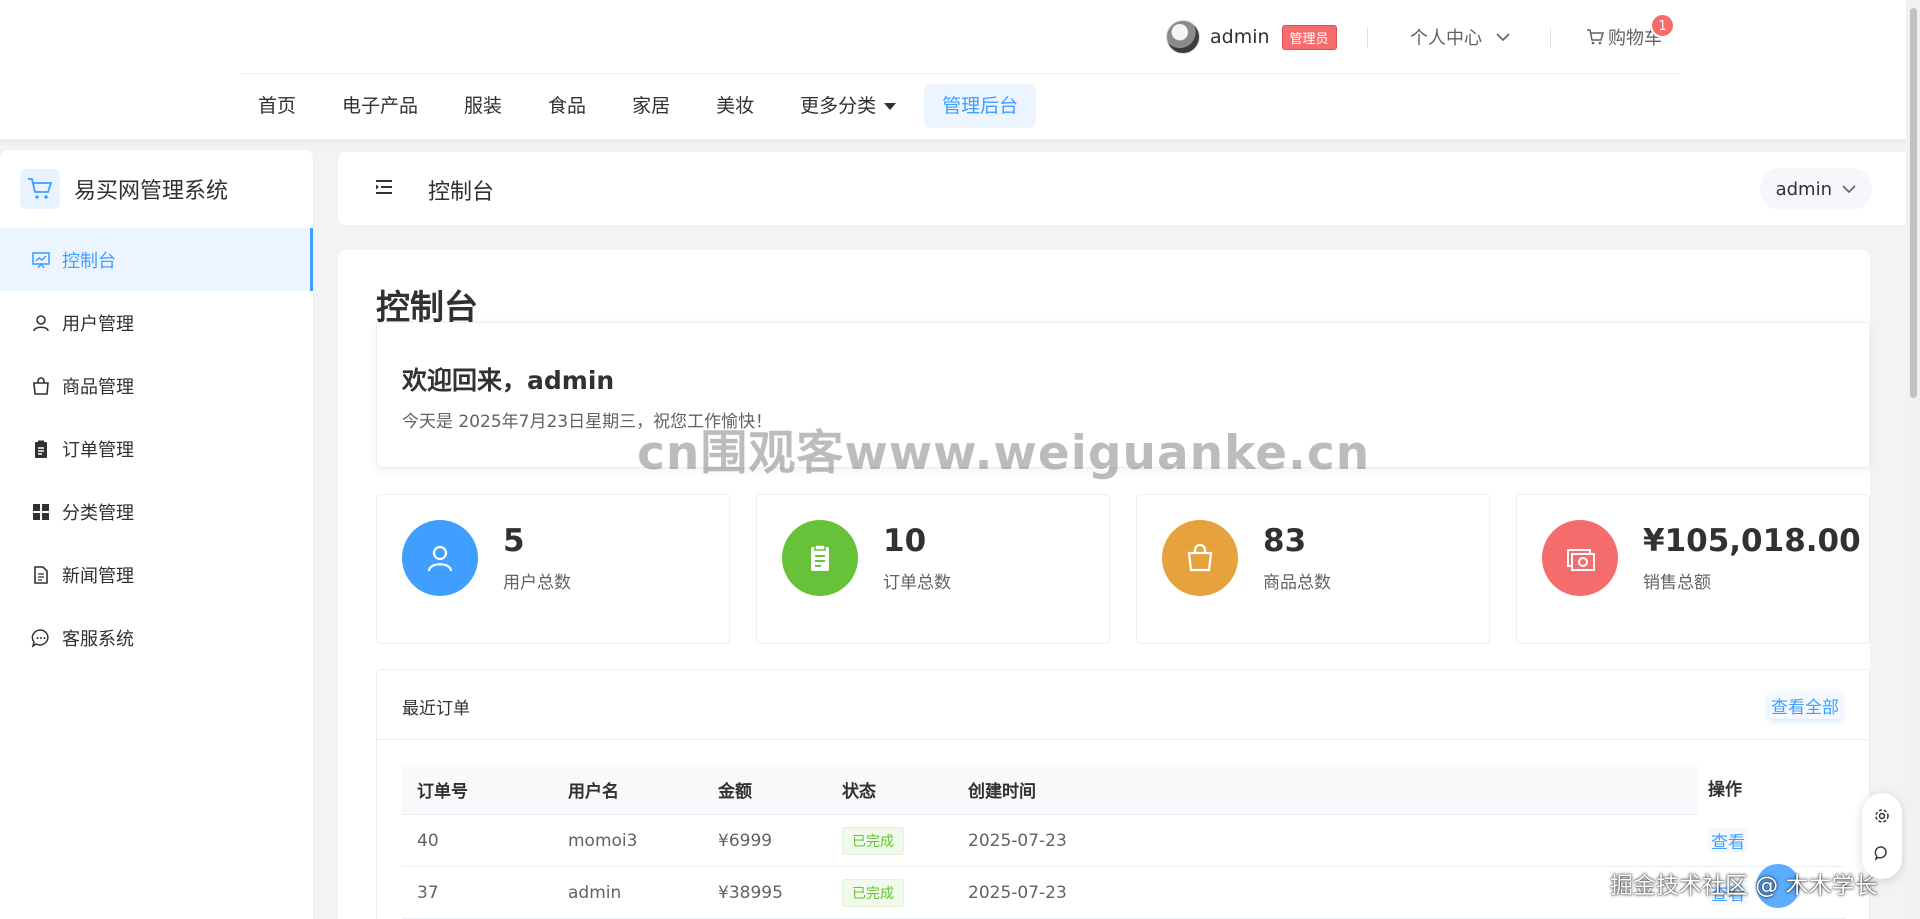 The width and height of the screenshot is (1920, 919). What do you see at coordinates (40, 189) in the screenshot?
I see `cart-logo-icon` at bounding box center [40, 189].